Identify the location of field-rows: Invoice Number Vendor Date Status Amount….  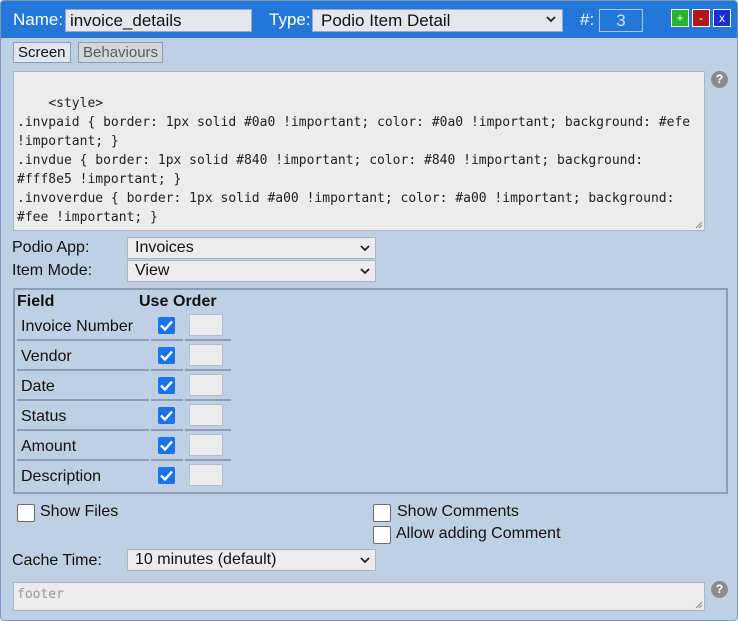
(125, 402).